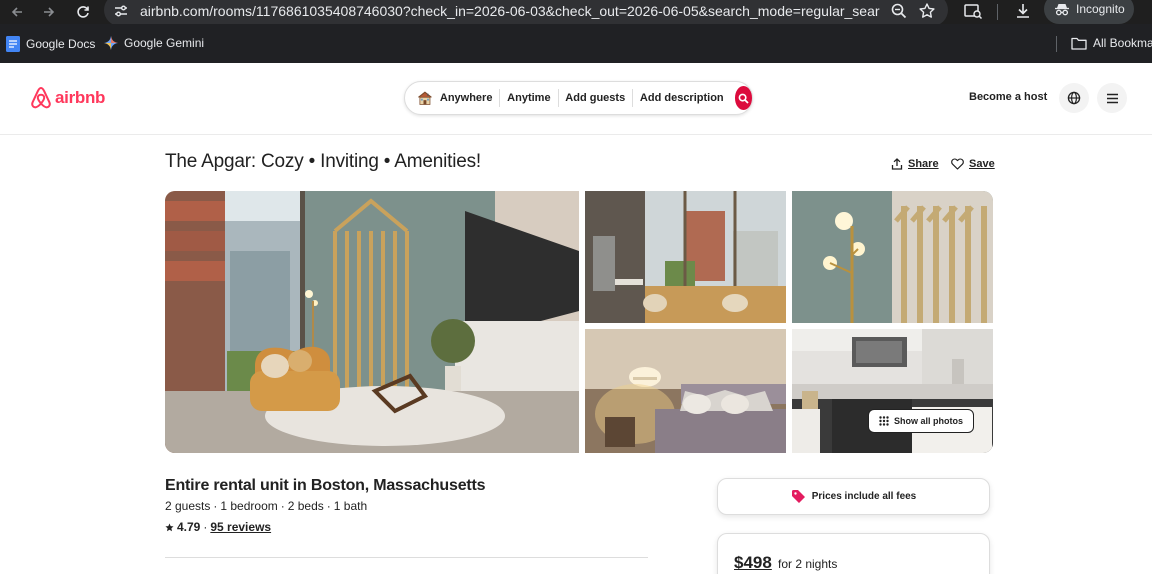 The height and width of the screenshot is (574, 1152). I want to click on search-description: Add description, so click(682, 98).